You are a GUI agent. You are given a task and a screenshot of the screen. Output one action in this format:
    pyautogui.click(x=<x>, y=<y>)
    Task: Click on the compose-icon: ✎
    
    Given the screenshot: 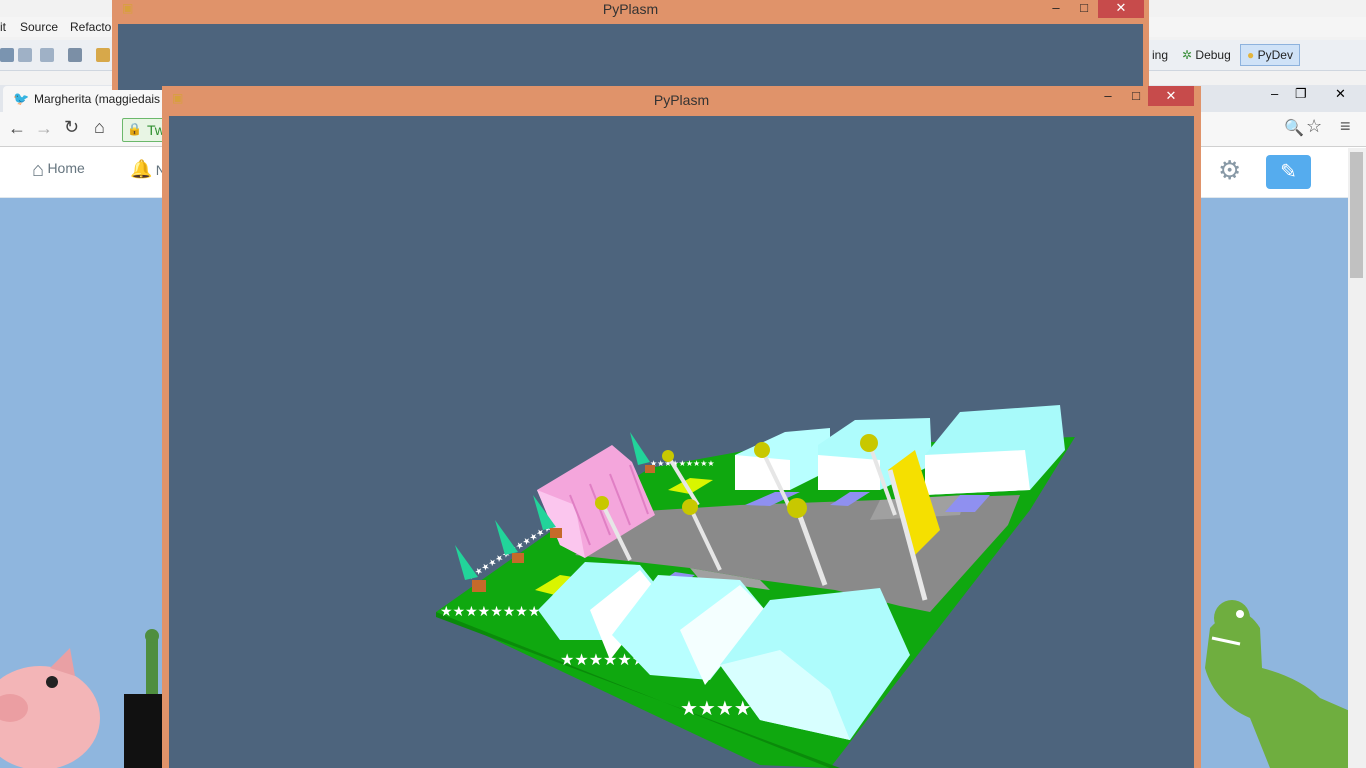 What is the action you would take?
    pyautogui.click(x=1288, y=172)
    